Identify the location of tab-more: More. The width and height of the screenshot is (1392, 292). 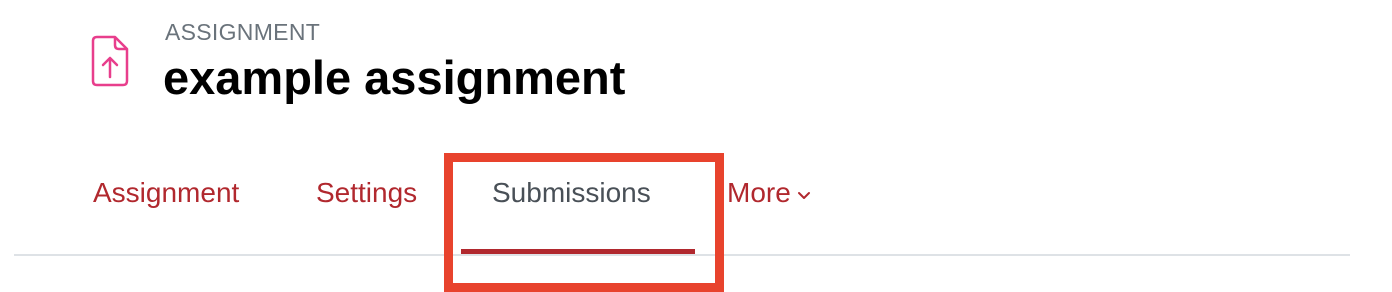
(769, 194).